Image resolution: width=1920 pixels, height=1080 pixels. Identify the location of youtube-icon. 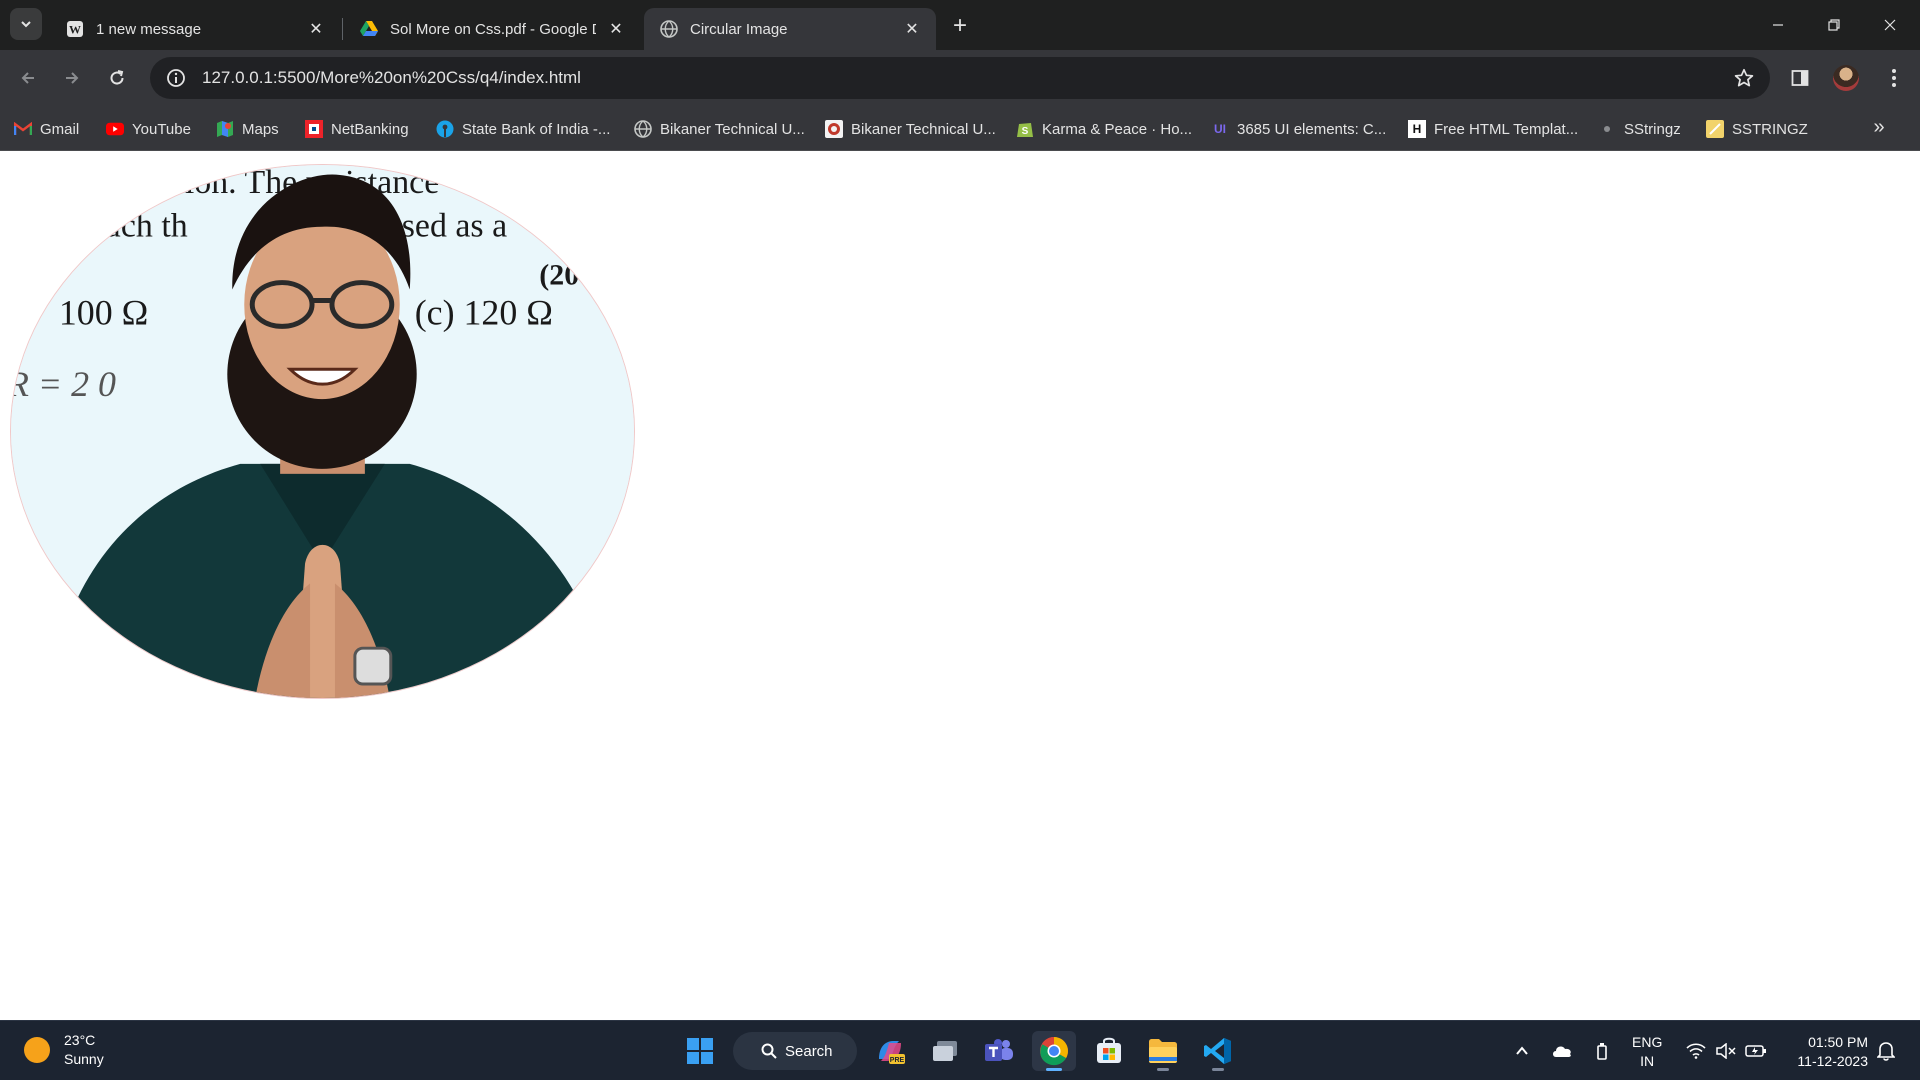
(115, 129).